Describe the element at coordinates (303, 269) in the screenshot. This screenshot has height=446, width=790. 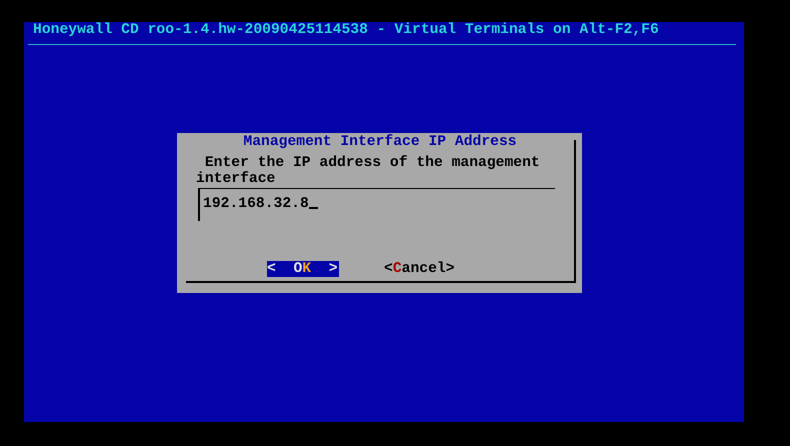
I see `dialog-button: < OK >` at that location.